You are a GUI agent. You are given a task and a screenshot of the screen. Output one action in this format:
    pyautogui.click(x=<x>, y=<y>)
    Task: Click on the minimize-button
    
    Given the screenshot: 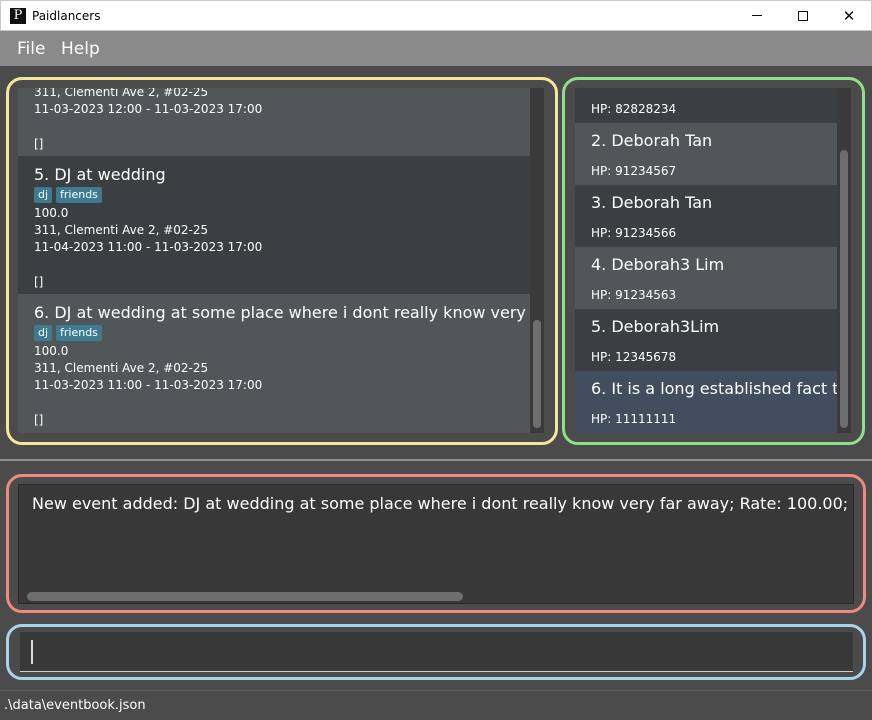 What is the action you would take?
    pyautogui.click(x=757, y=16)
    